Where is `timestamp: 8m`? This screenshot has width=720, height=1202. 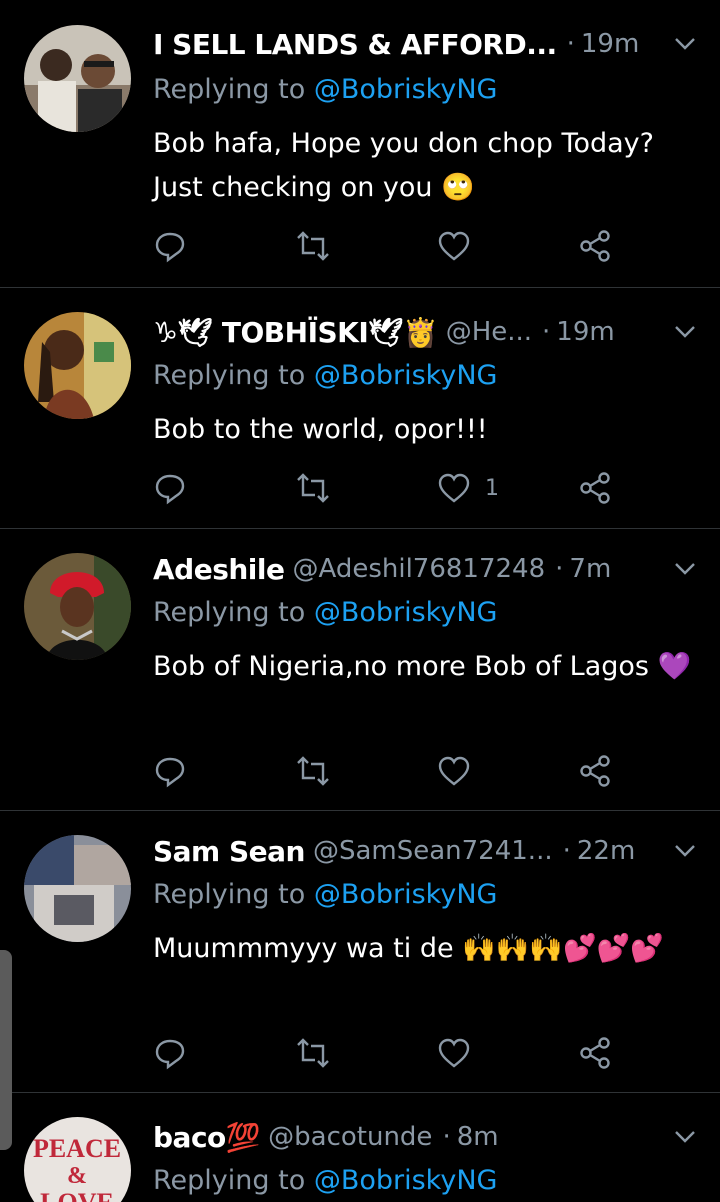
timestamp: 8m is located at coordinates (478, 1137).